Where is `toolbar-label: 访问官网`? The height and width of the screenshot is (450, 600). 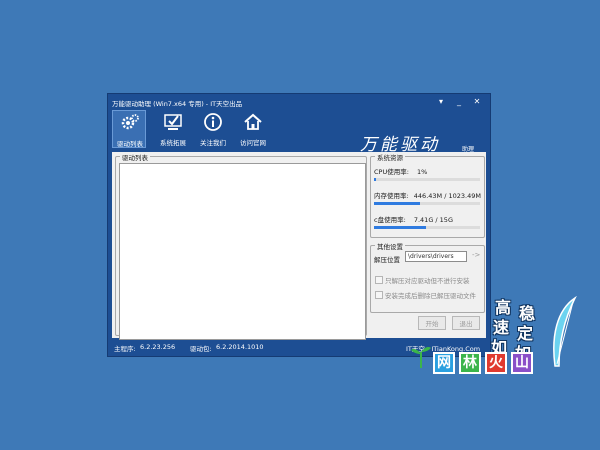
toolbar-label: 访问官网 is located at coordinates (253, 143).